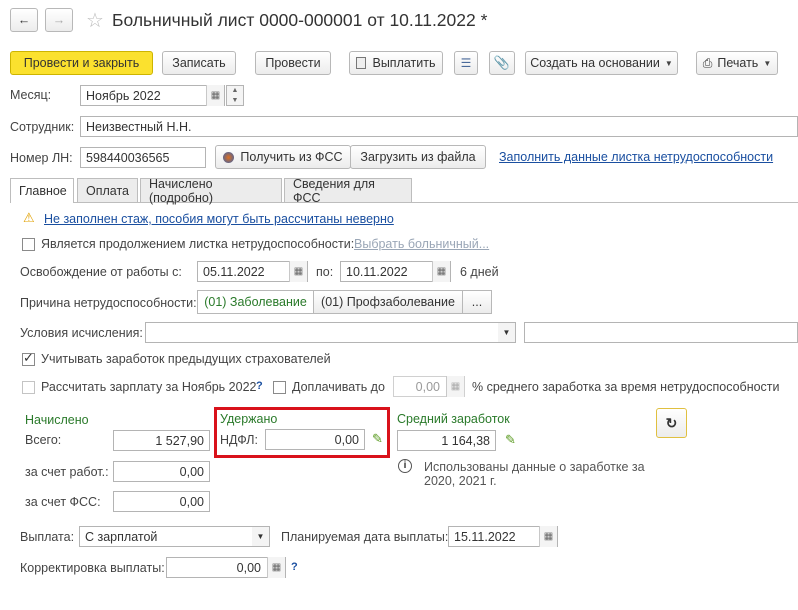  I want to click on document-icon, so click(361, 63).